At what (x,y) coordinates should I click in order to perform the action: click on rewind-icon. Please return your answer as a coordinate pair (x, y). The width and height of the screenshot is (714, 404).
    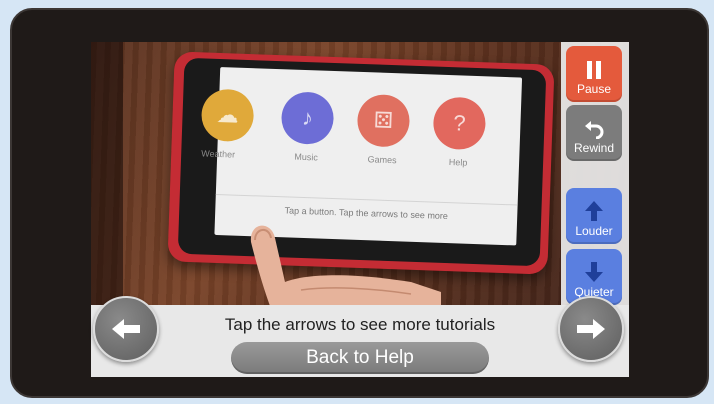
    Looking at the image, I should click on (594, 130).